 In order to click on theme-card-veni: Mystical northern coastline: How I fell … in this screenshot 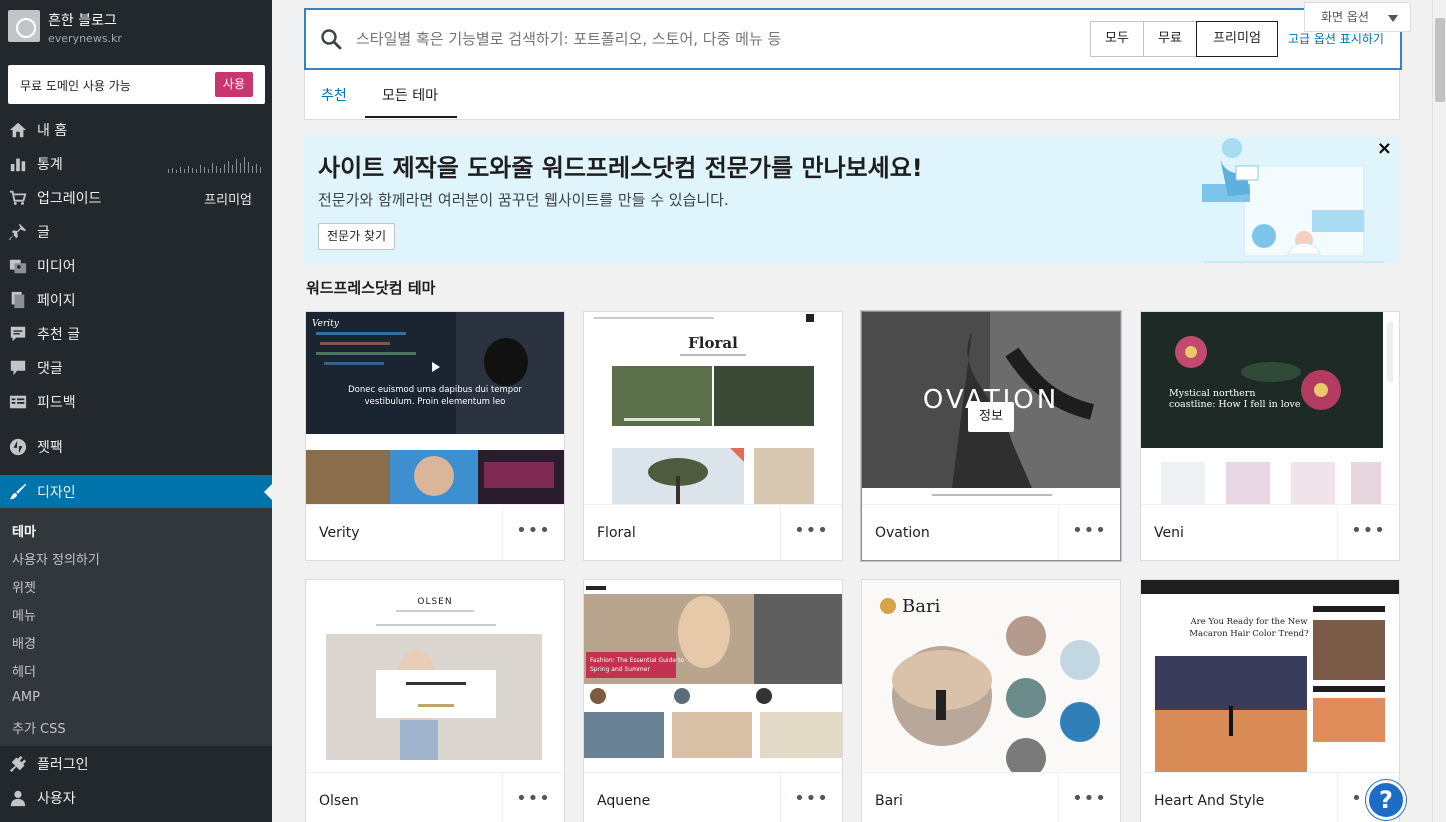, I will do `click(1270, 436)`.